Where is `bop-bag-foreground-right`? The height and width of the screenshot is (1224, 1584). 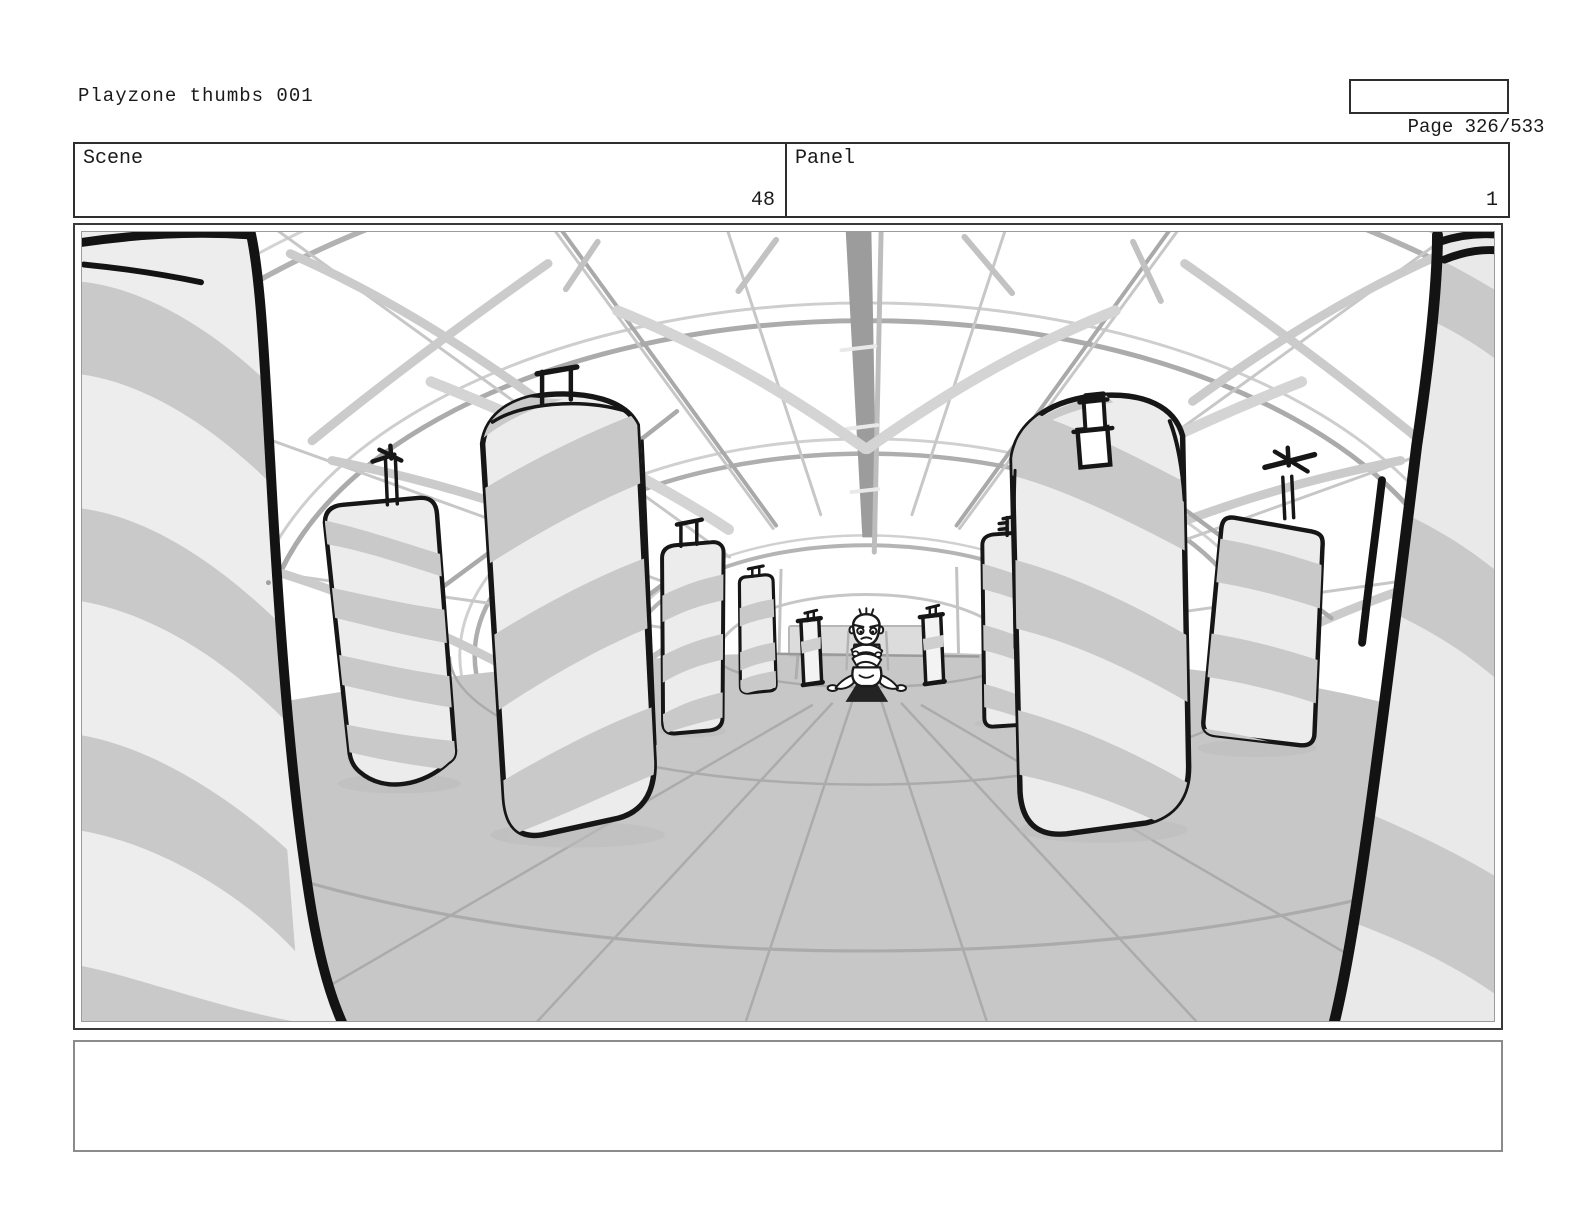 bop-bag-foreground-right is located at coordinates (1411, 626).